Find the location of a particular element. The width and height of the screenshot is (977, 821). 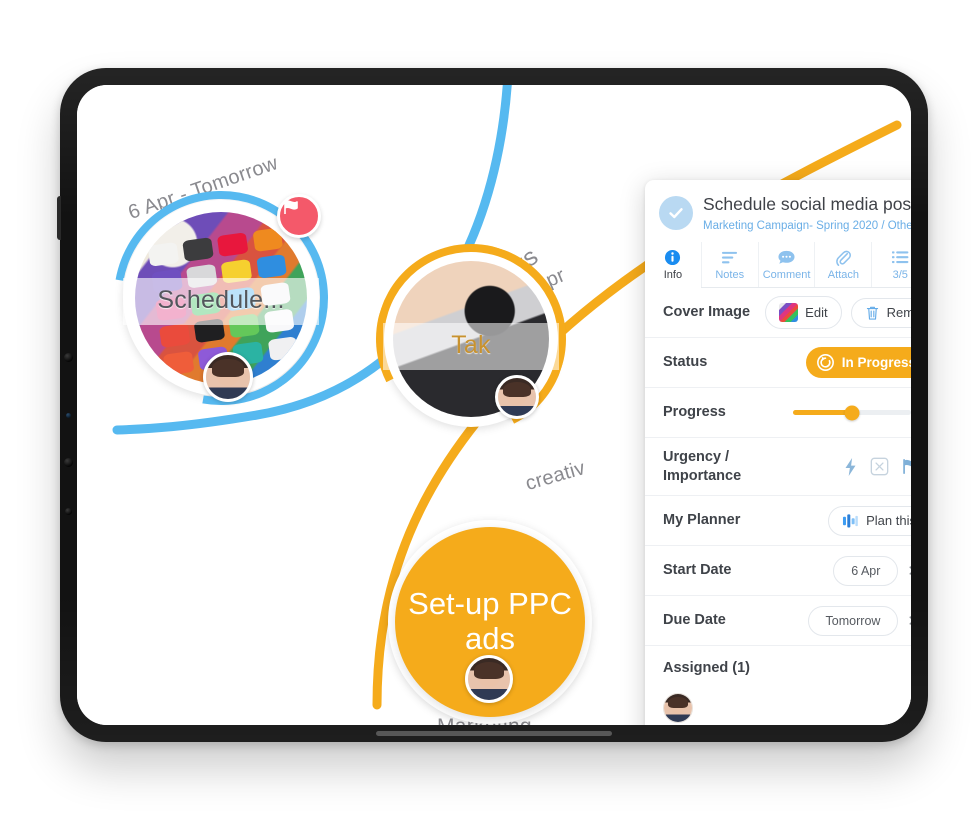

tablet-volume-button is located at coordinates (59, 218).